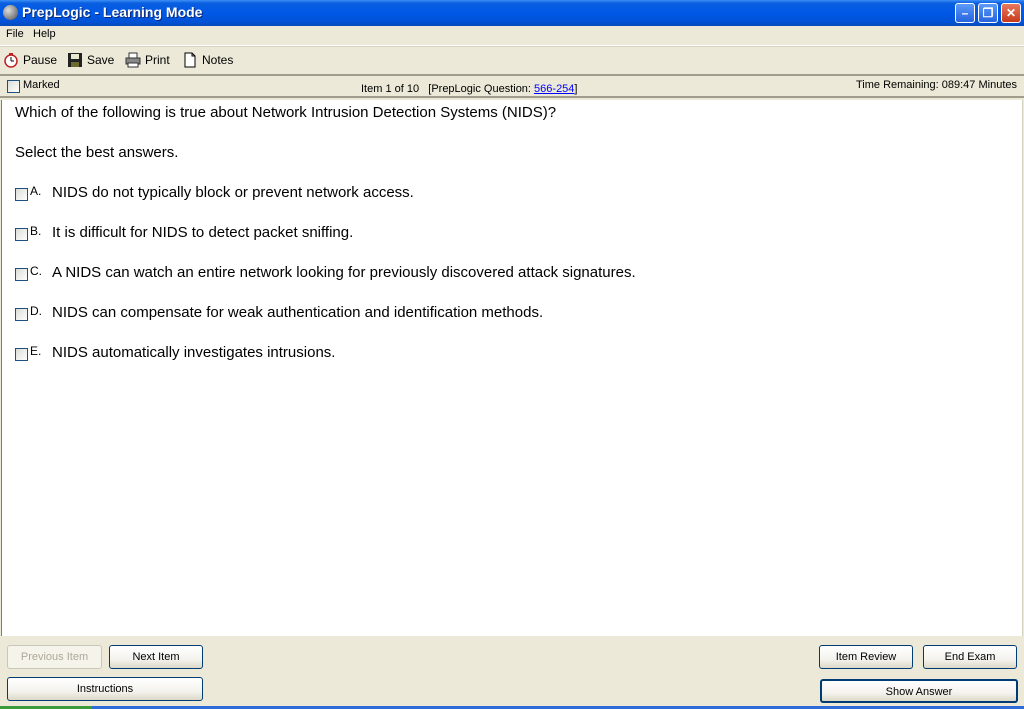 Image resolution: width=1024 pixels, height=709 pixels. I want to click on notes-button: Notes, so click(207, 60).